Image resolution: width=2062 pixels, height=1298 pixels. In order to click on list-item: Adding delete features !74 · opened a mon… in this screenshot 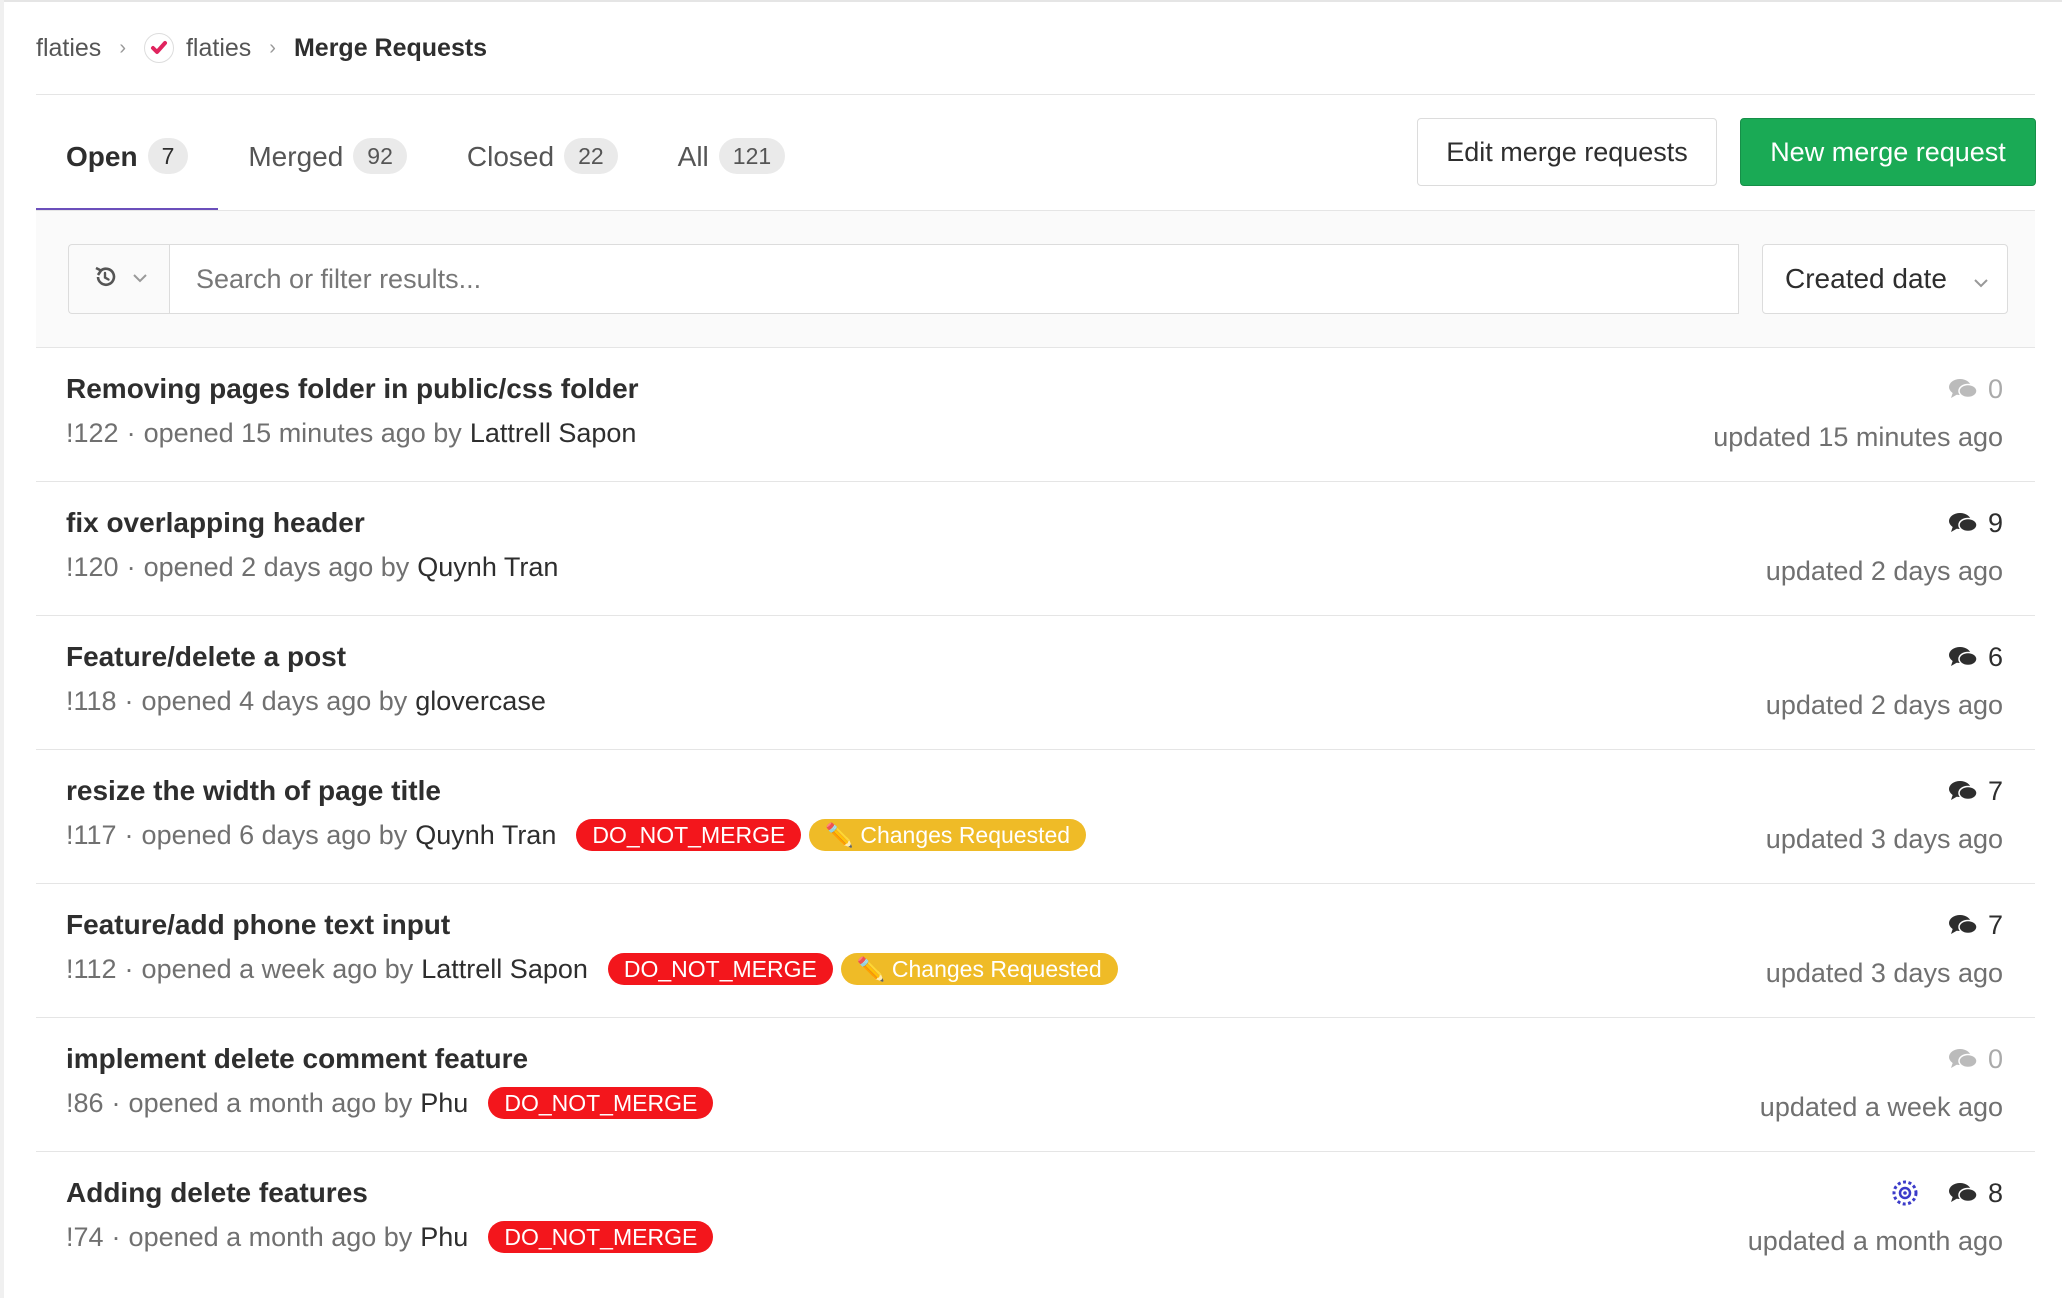, I will do `click(1035, 1219)`.